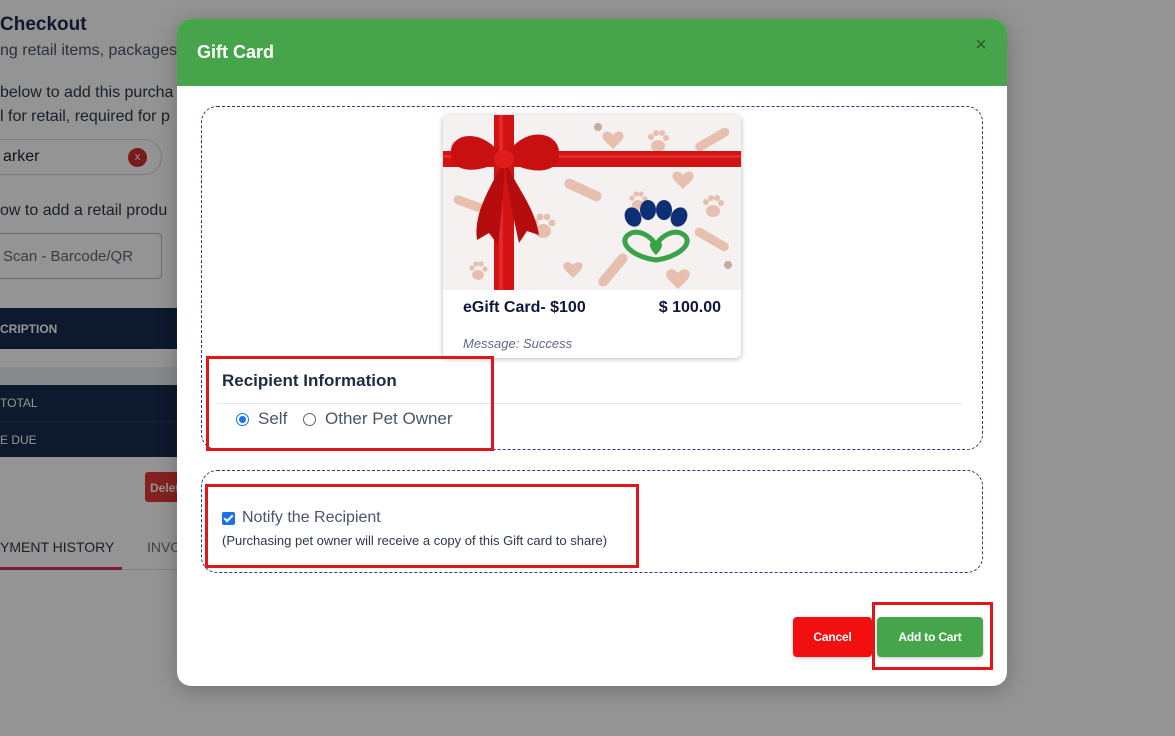 The height and width of the screenshot is (736, 1175). What do you see at coordinates (689, 307) in the screenshot?
I see `gift-card-price: $ 100.00` at bounding box center [689, 307].